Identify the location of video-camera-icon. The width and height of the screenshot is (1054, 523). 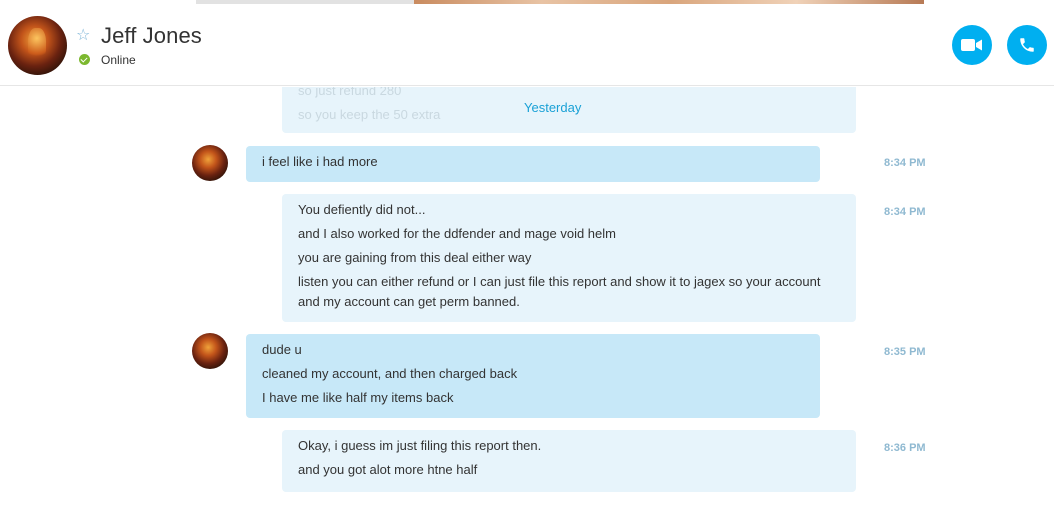
(971, 45).